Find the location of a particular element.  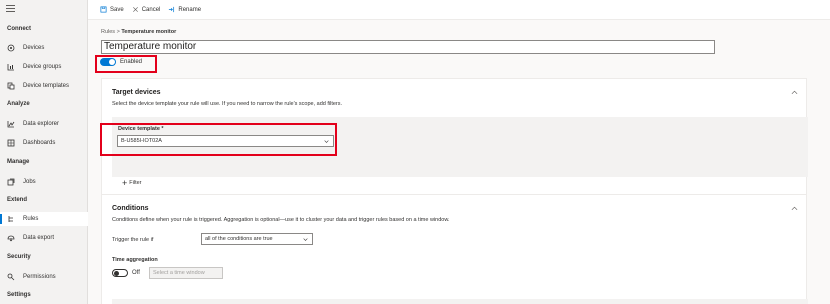

jobs-icon is located at coordinates (11, 182).